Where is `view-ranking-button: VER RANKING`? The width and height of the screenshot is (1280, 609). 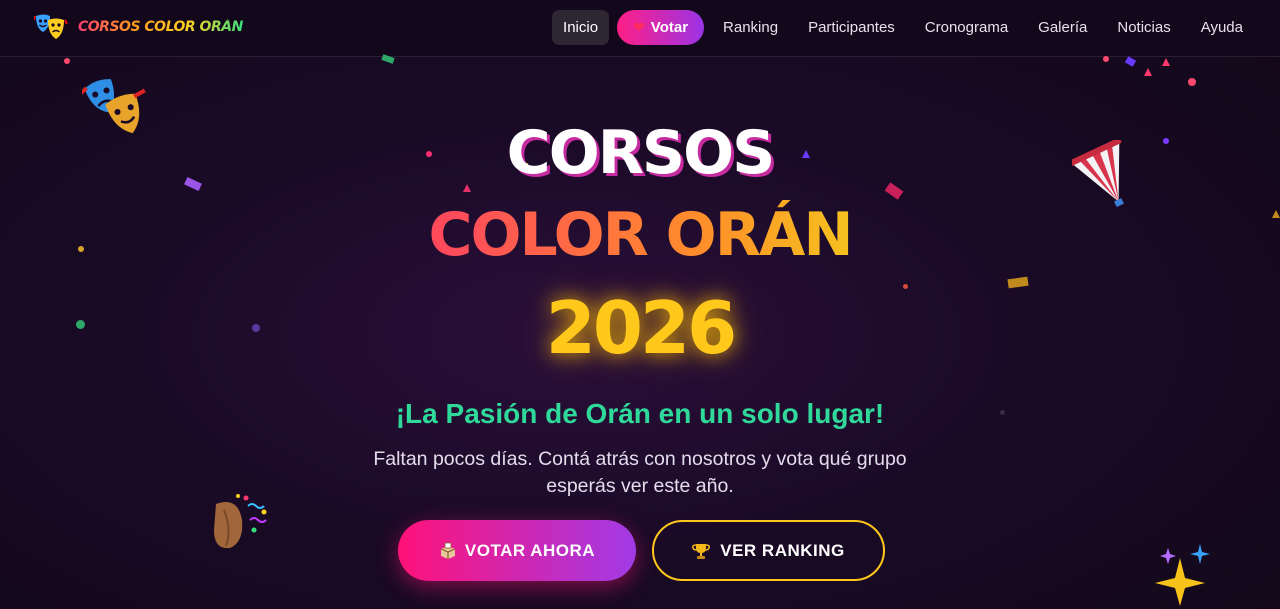 view-ranking-button: VER RANKING is located at coordinates (768, 550).